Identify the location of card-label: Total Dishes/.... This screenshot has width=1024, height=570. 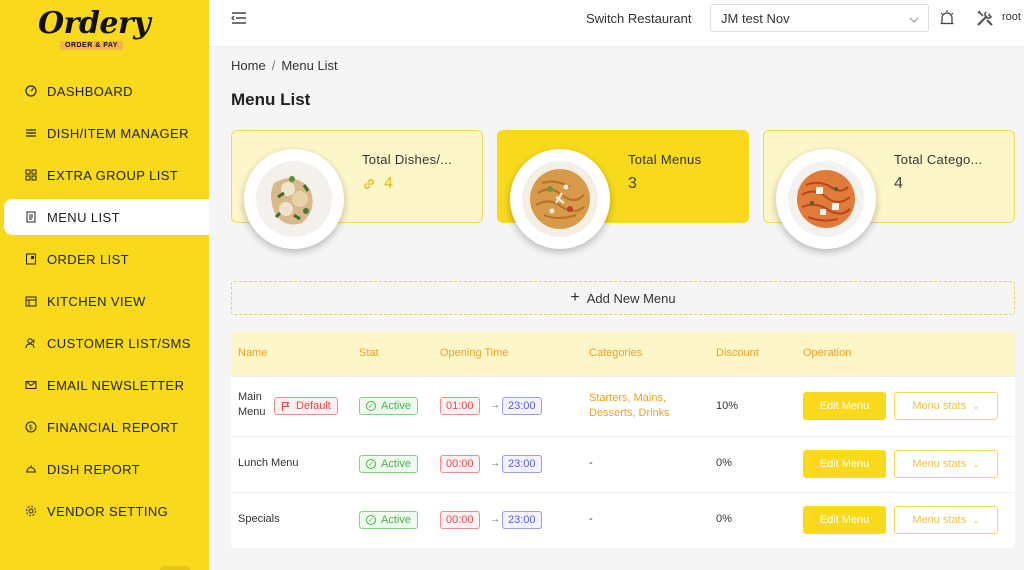
(407, 159).